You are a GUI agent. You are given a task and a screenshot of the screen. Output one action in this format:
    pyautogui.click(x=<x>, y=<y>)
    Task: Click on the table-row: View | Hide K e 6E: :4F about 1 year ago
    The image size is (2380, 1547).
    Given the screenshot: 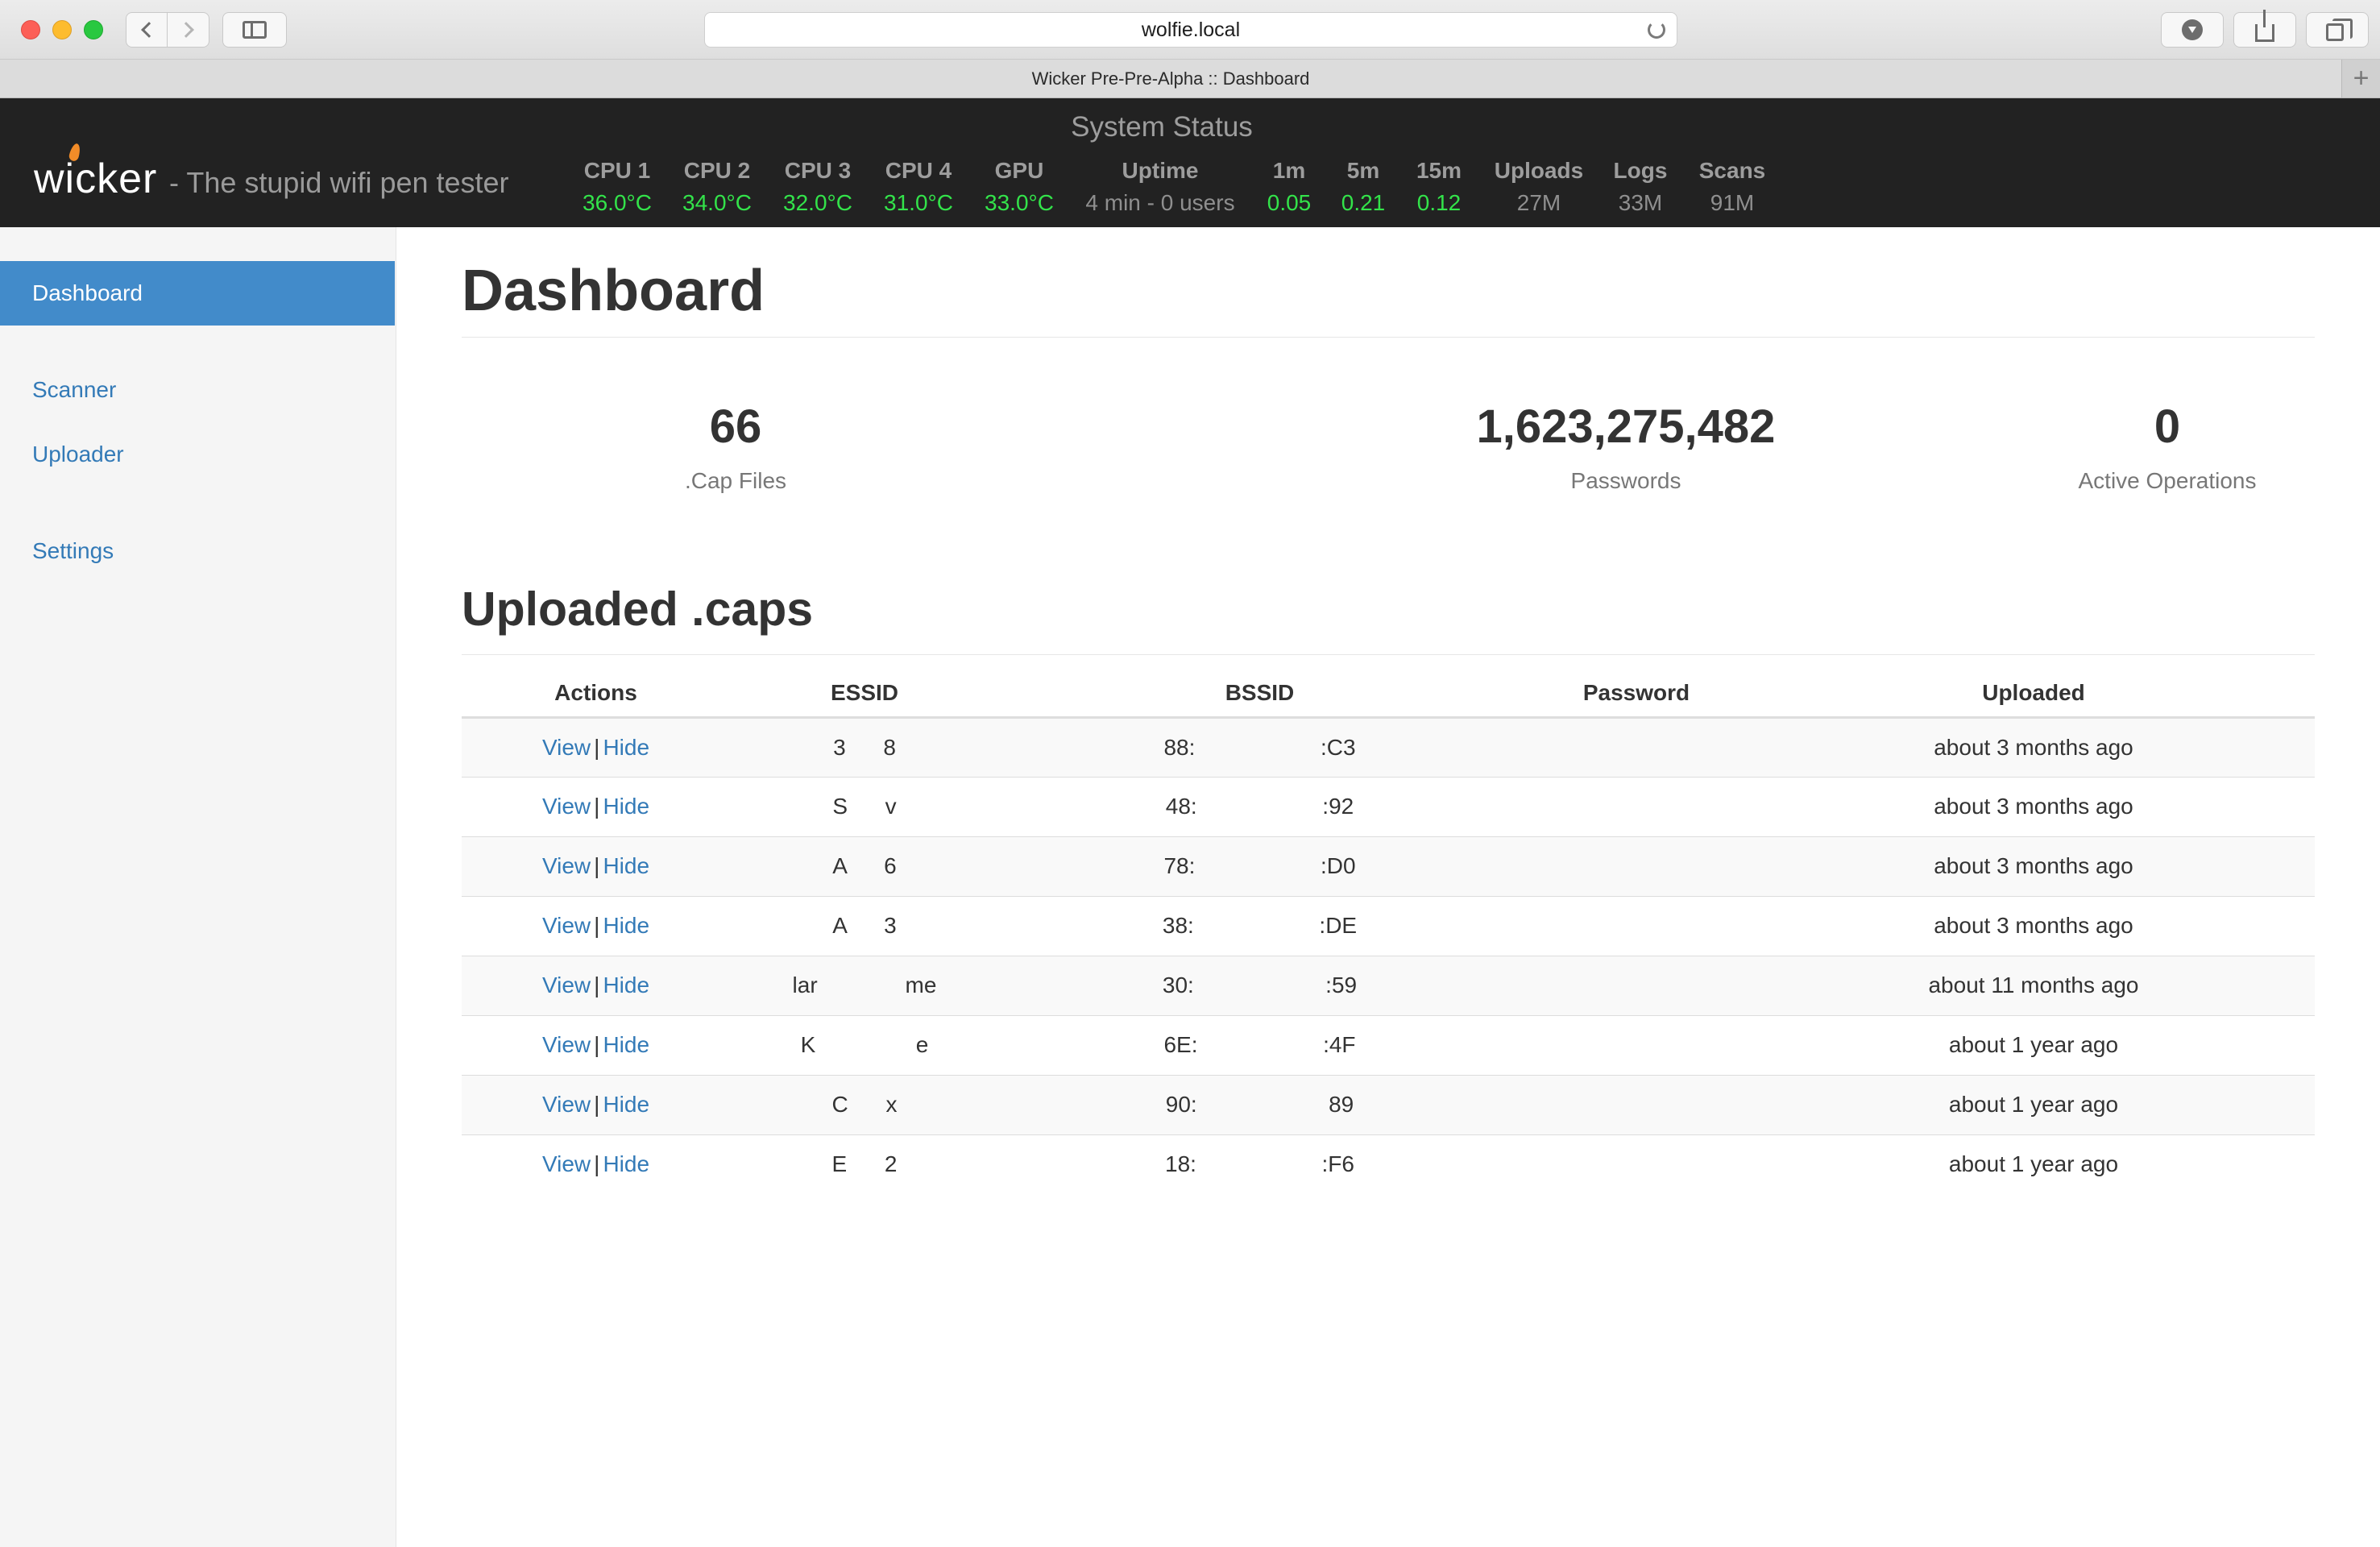 What is the action you would take?
    pyautogui.click(x=1388, y=1044)
    